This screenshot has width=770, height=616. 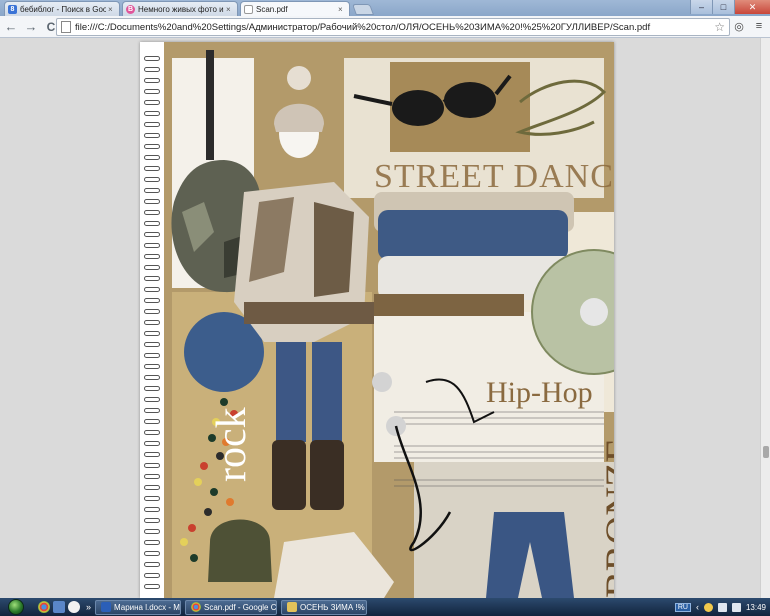 What do you see at coordinates (272, 9) in the screenshot?
I see `tab-label: Scan.pdf` at bounding box center [272, 9].